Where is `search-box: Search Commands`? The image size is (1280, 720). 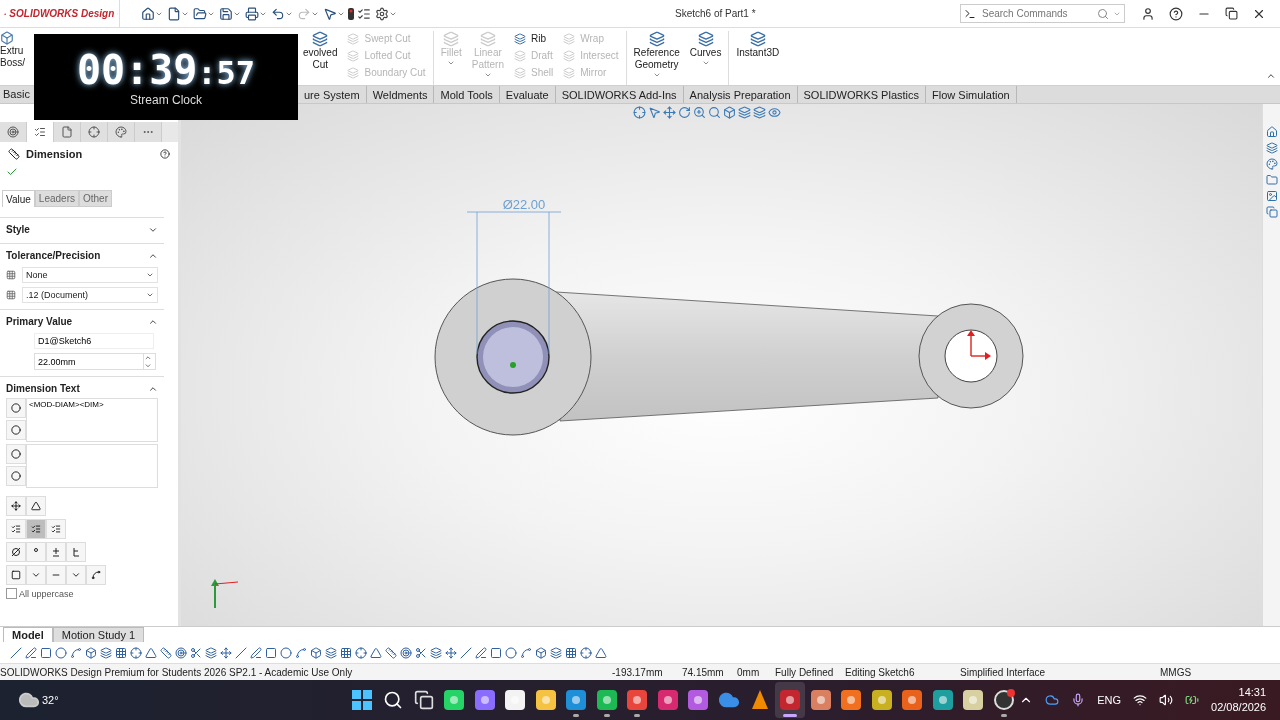
search-box: Search Commands is located at coordinates (1042, 13).